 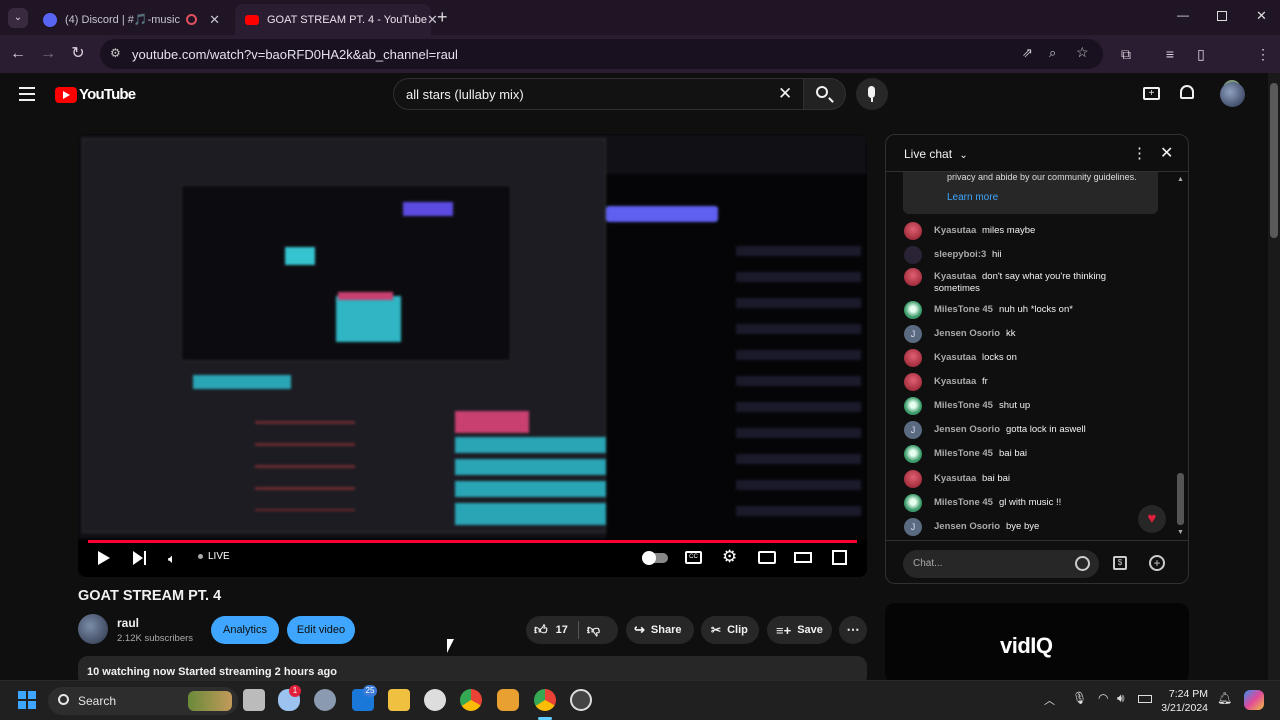 I want to click on copilot-icon, so click(x=1254, y=700).